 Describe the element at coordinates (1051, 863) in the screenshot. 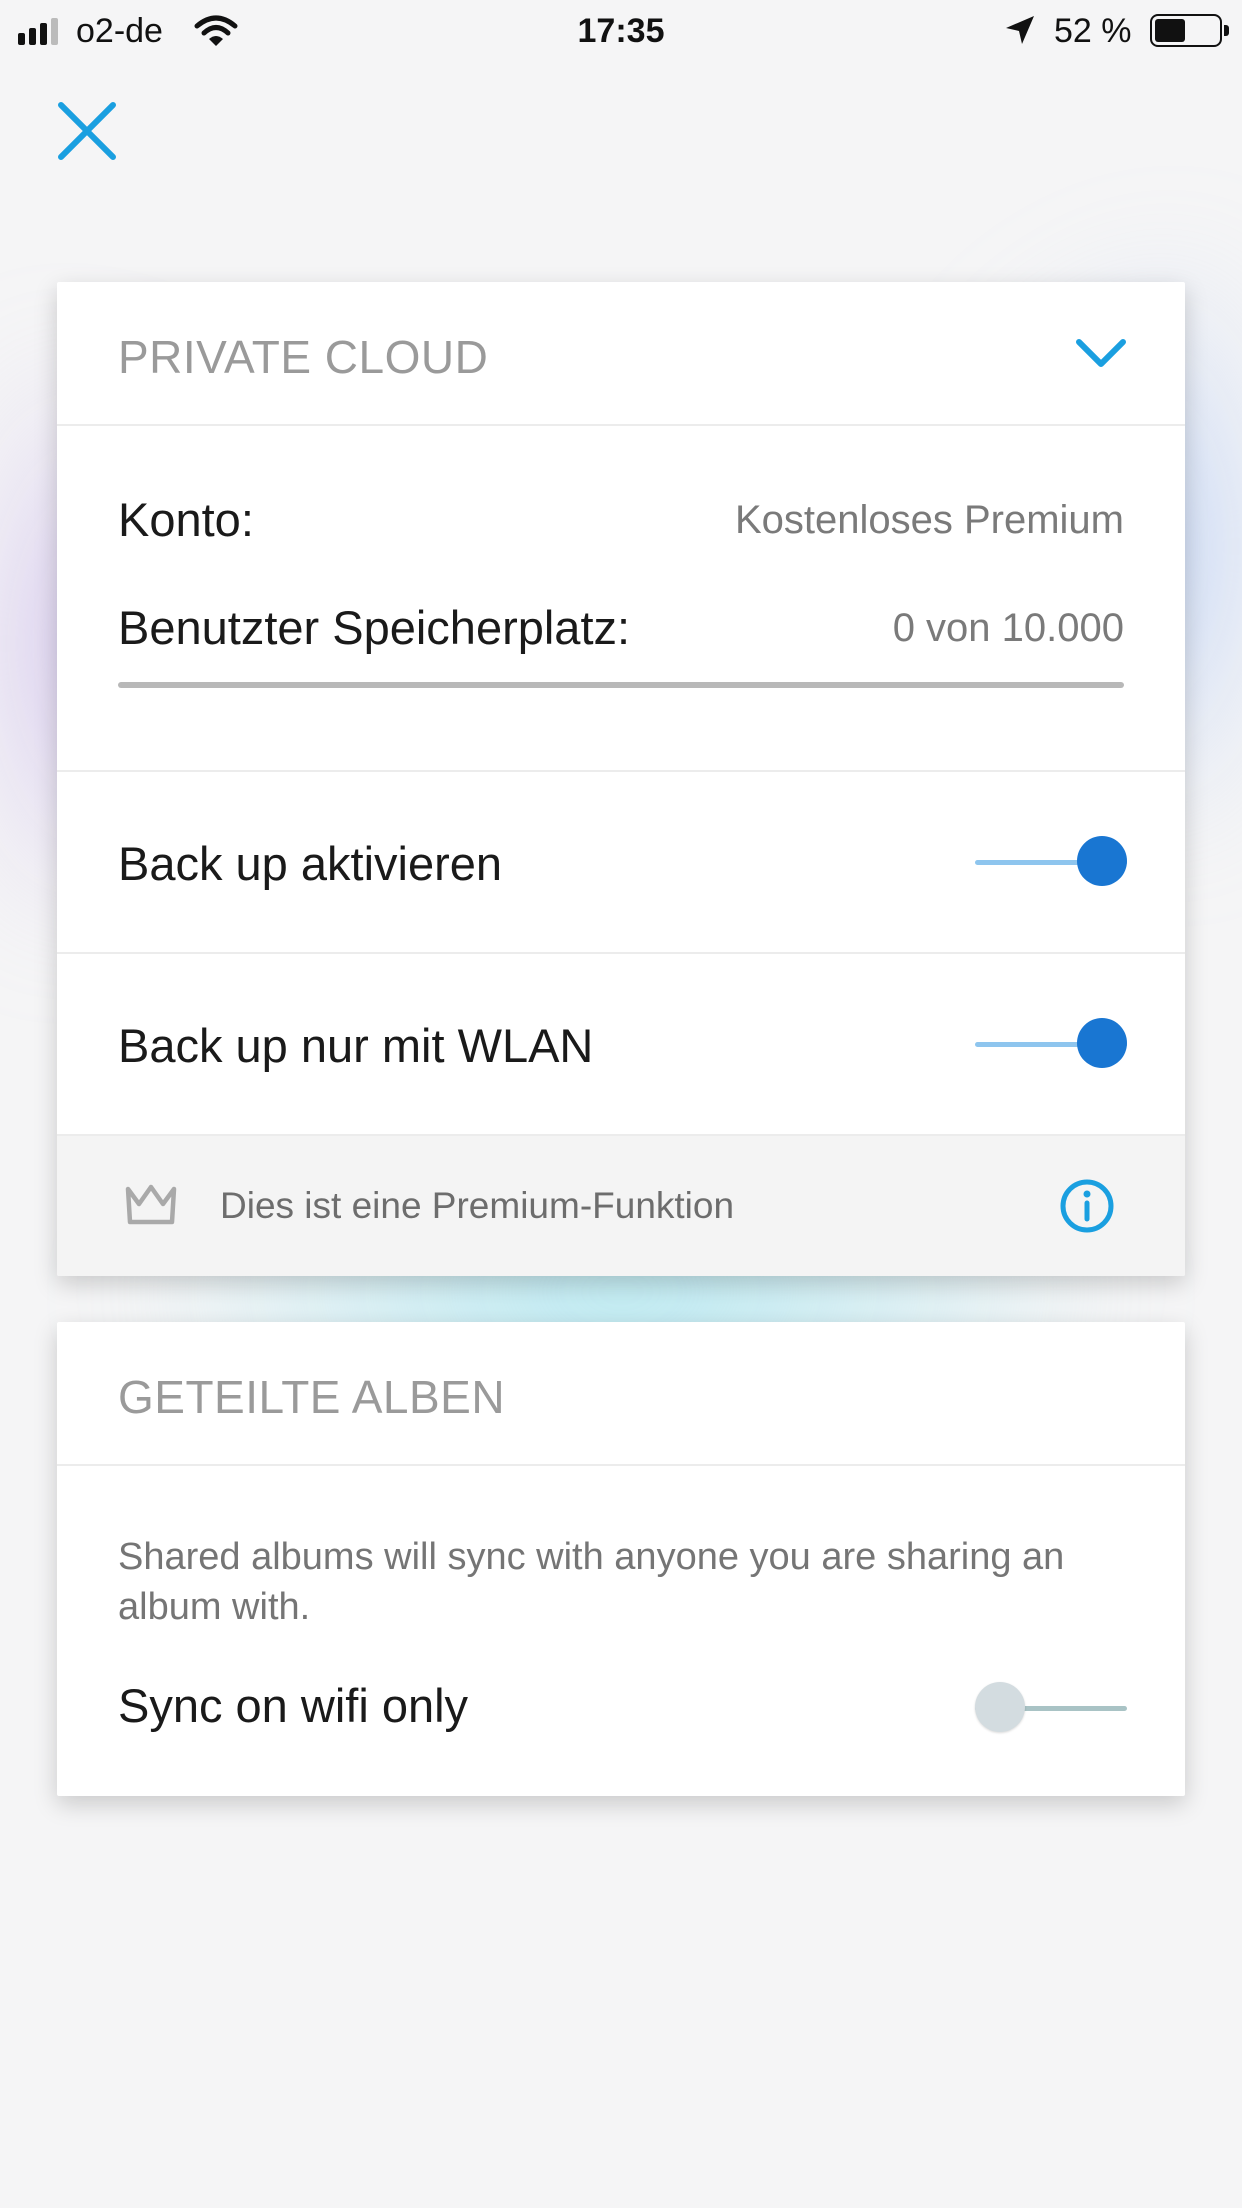

I see `backup-toggle` at that location.